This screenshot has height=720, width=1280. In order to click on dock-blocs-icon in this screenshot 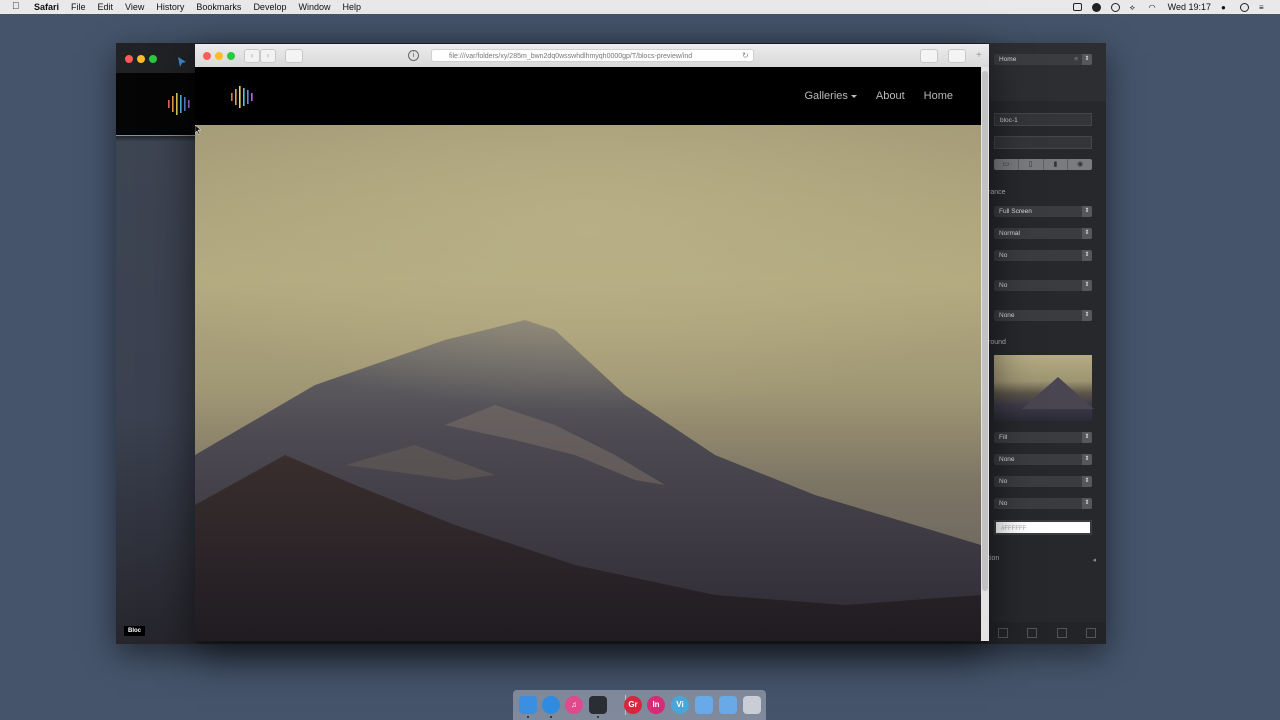, I will do `click(598, 705)`.